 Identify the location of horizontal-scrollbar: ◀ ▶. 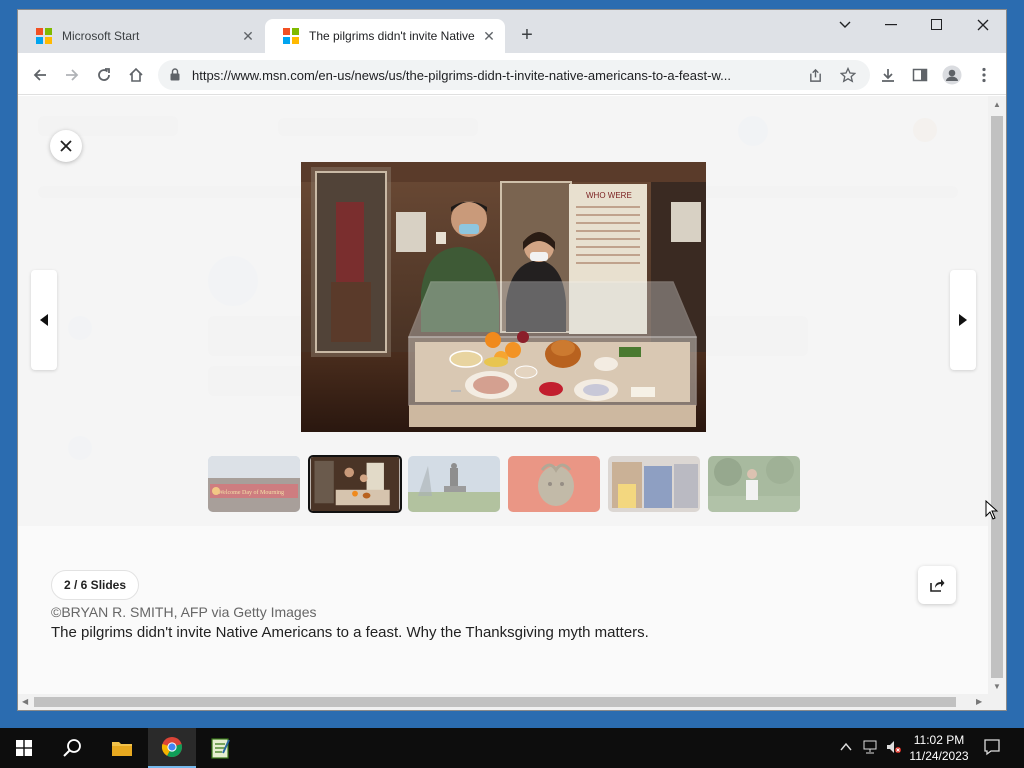
(512, 702).